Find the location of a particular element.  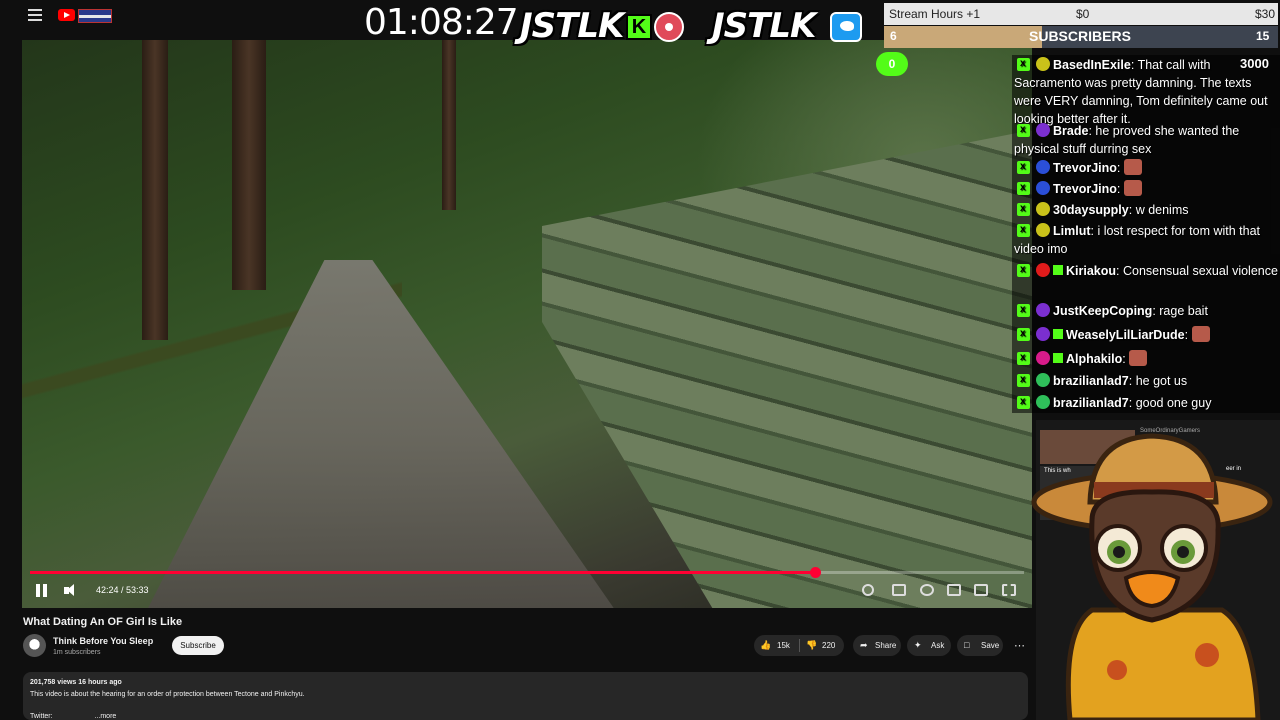

video-title: What Dating An OF Girl Is Like is located at coordinates (103, 622).